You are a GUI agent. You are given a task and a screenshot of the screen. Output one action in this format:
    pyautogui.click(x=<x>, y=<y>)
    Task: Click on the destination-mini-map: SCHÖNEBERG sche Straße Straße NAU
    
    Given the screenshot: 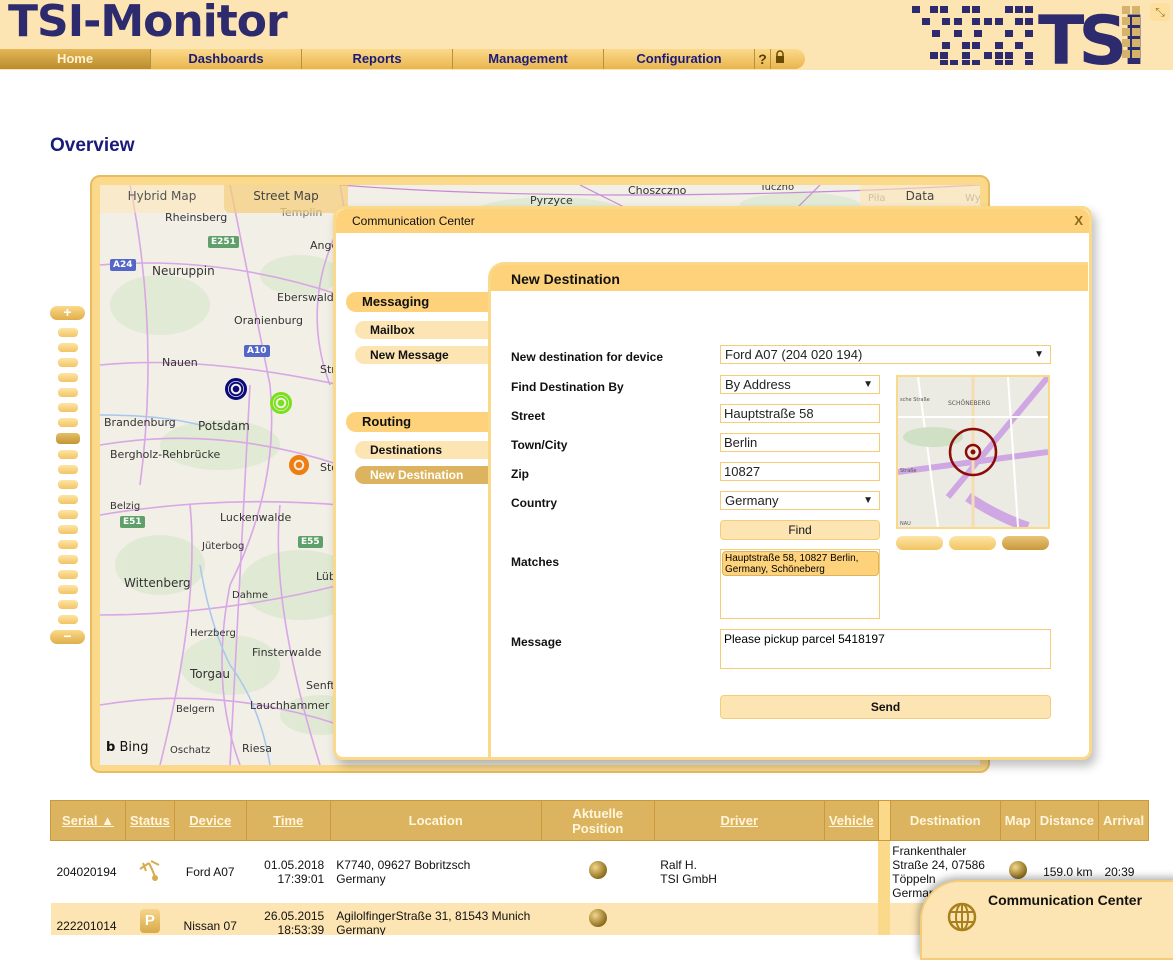 What is the action you would take?
    pyautogui.click(x=973, y=452)
    